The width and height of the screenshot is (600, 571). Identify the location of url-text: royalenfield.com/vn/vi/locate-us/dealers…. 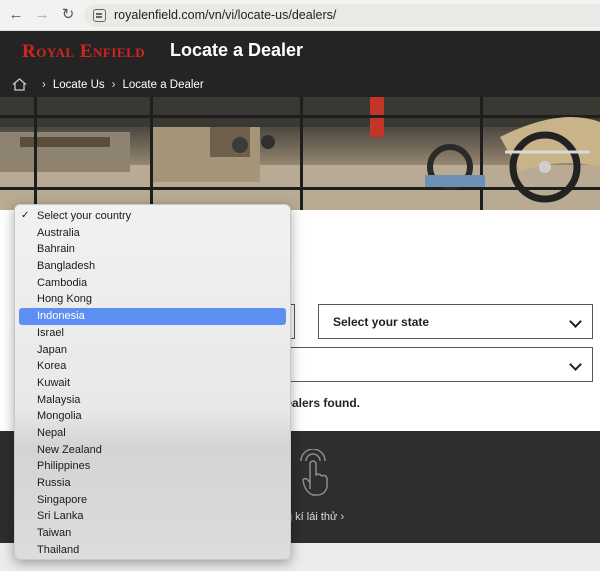
(225, 15).